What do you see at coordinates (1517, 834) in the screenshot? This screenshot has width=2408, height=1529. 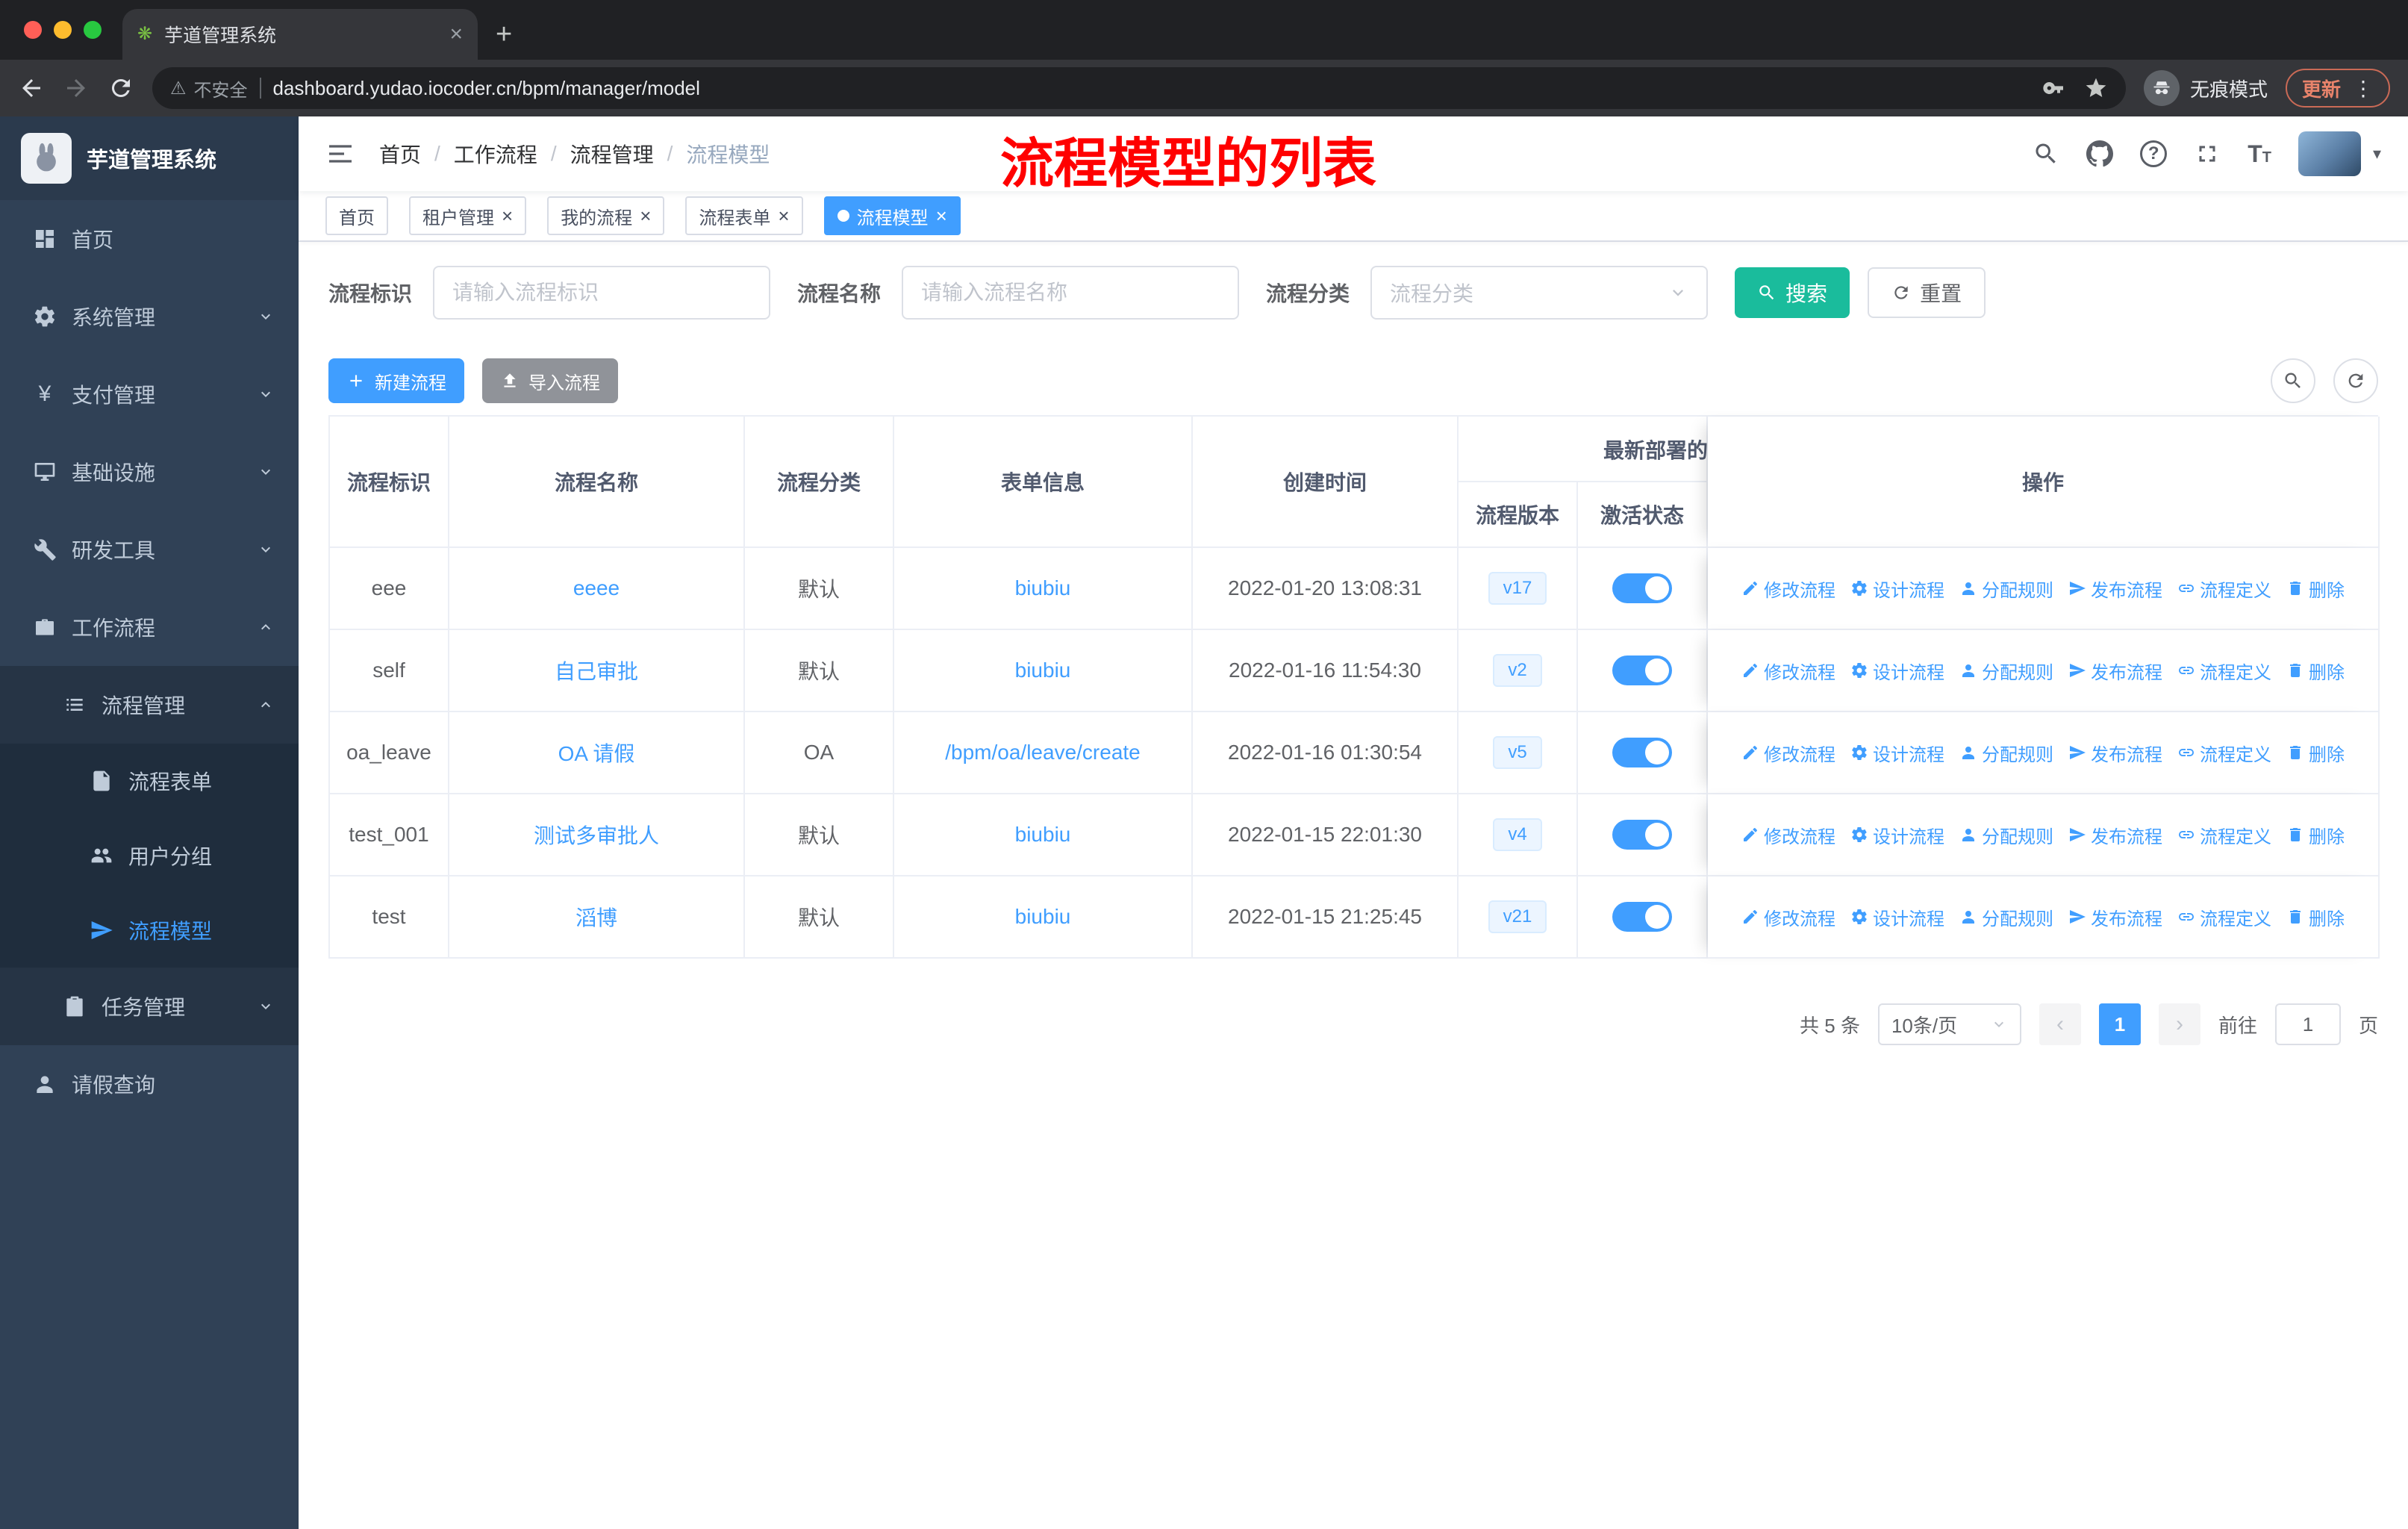 I see `version-badge: v4` at bounding box center [1517, 834].